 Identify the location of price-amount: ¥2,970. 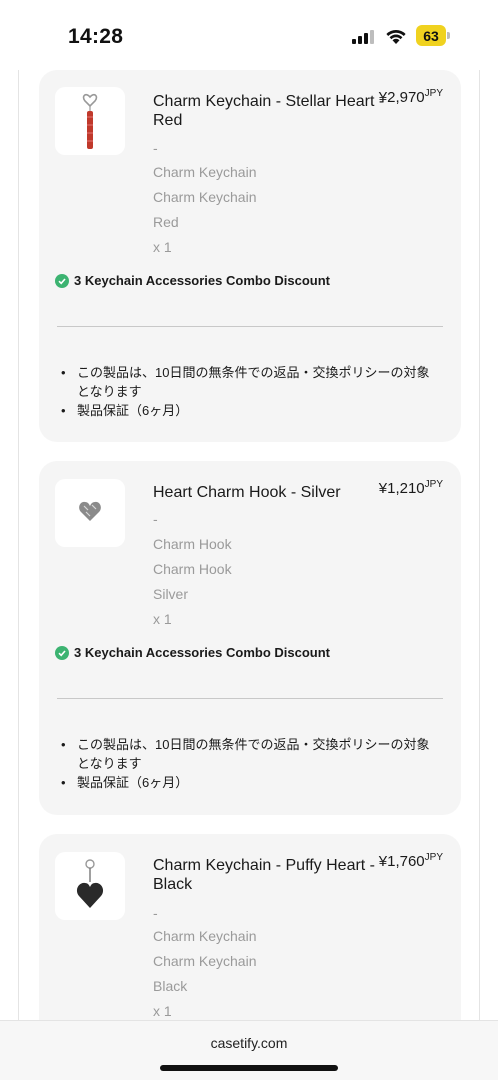
(401, 97).